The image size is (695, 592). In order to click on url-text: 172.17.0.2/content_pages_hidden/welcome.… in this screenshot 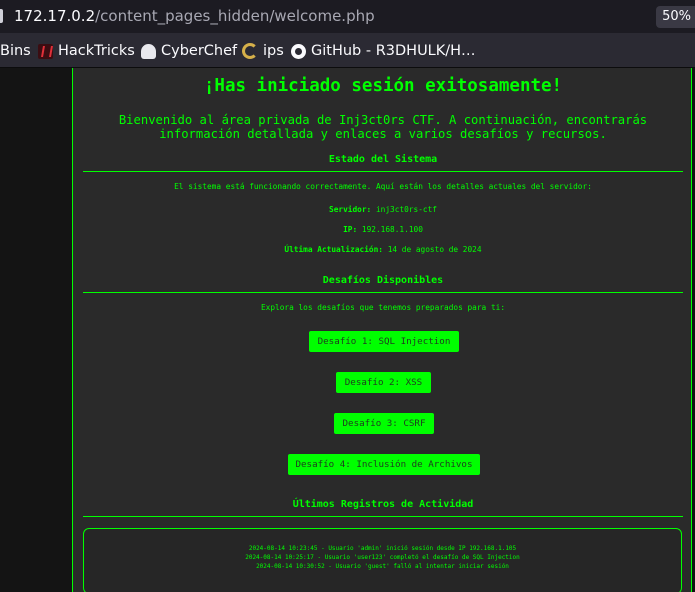, I will do `click(194, 16)`.